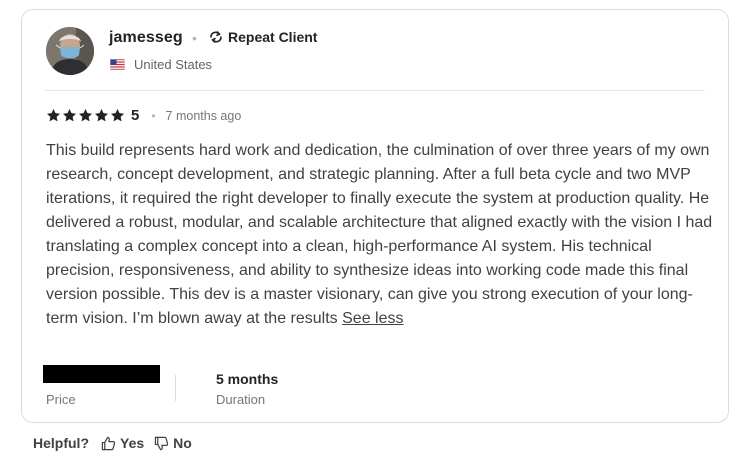  I want to click on reviewer-country: United States, so click(161, 64).